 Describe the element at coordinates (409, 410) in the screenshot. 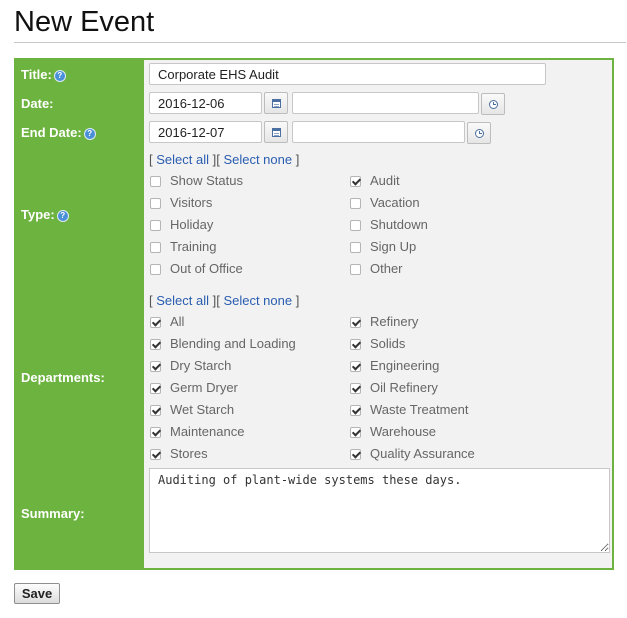

I see `department-checkbox-item: Waste Treatment` at that location.